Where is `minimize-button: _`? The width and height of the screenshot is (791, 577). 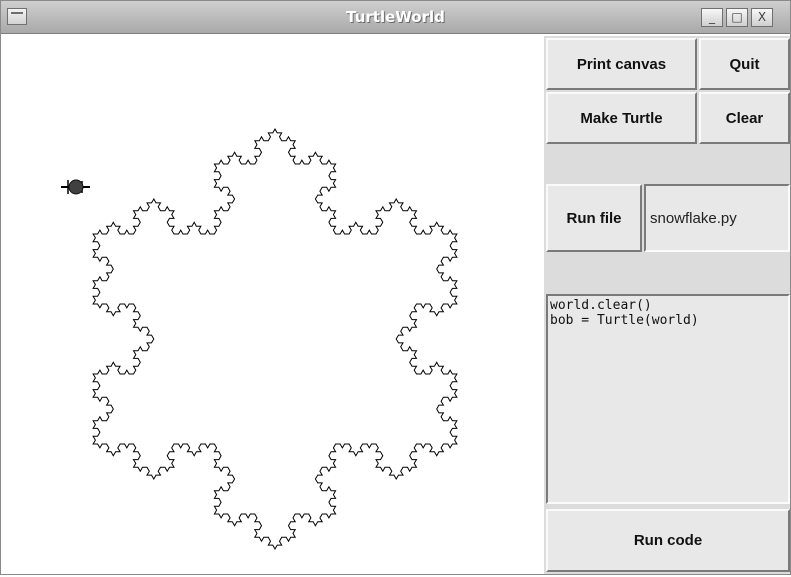
minimize-button: _ is located at coordinates (712, 17).